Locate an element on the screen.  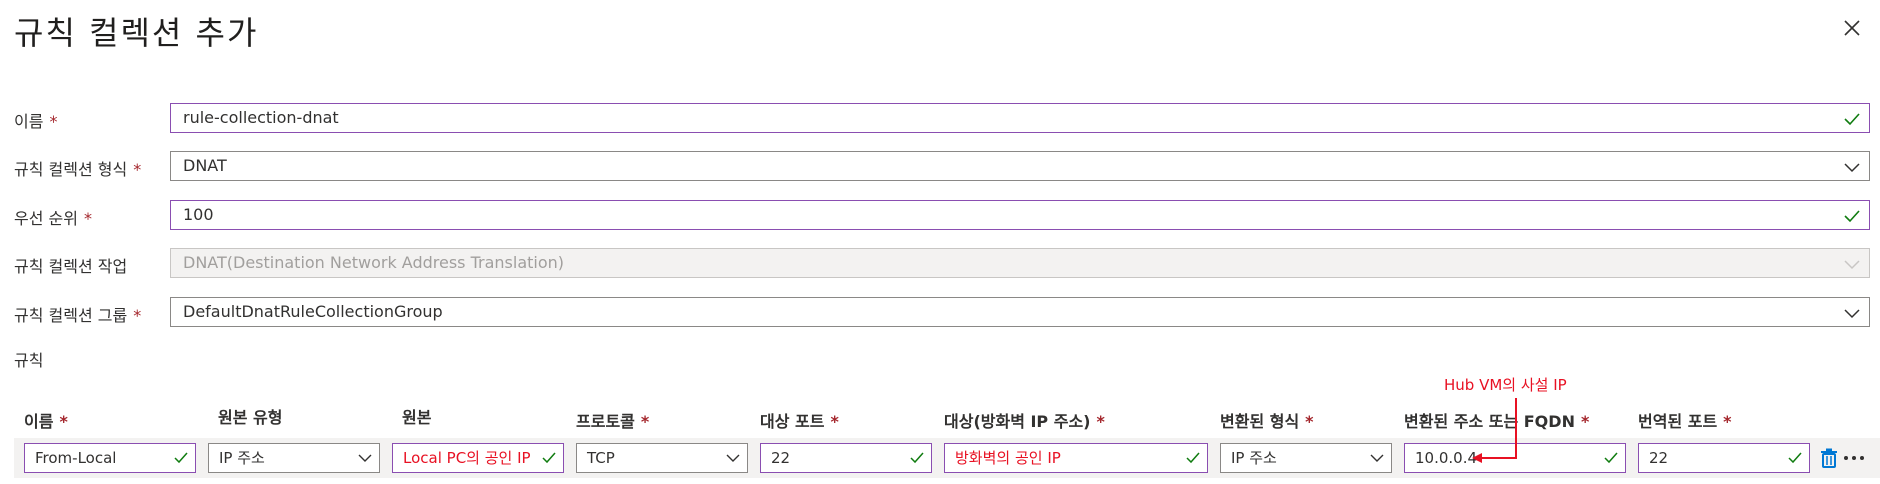
action-label: 규칙 컬렉션 작업 is located at coordinates (71, 266).